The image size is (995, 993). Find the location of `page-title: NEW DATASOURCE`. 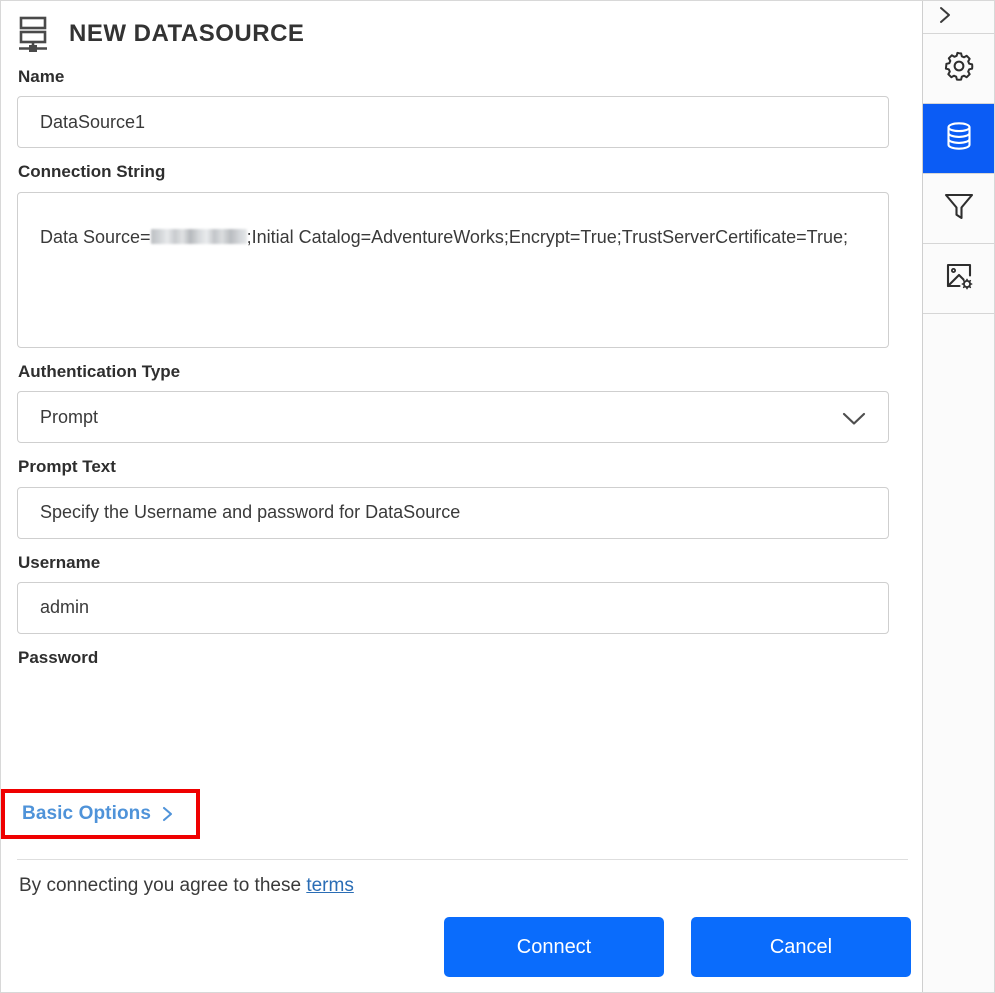

page-title: NEW DATASOURCE is located at coordinates (187, 33).